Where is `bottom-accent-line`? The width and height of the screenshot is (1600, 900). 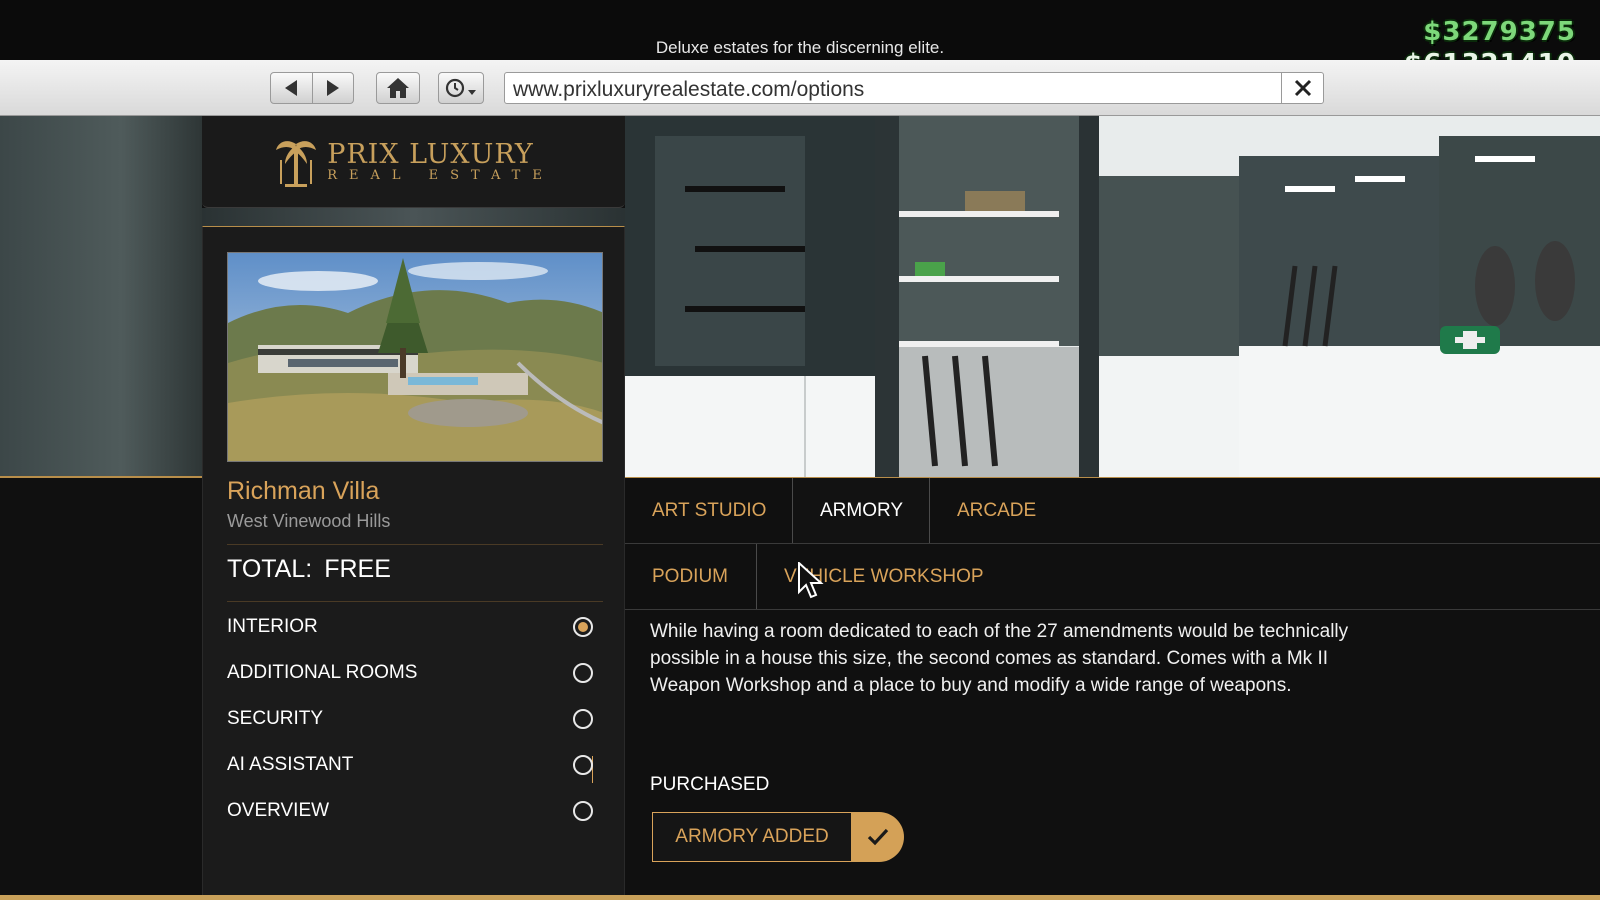 bottom-accent-line is located at coordinates (800, 897).